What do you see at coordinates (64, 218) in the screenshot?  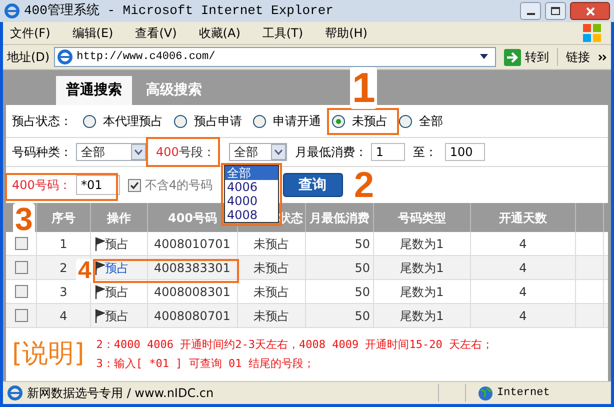 I see `column-header: 序号` at bounding box center [64, 218].